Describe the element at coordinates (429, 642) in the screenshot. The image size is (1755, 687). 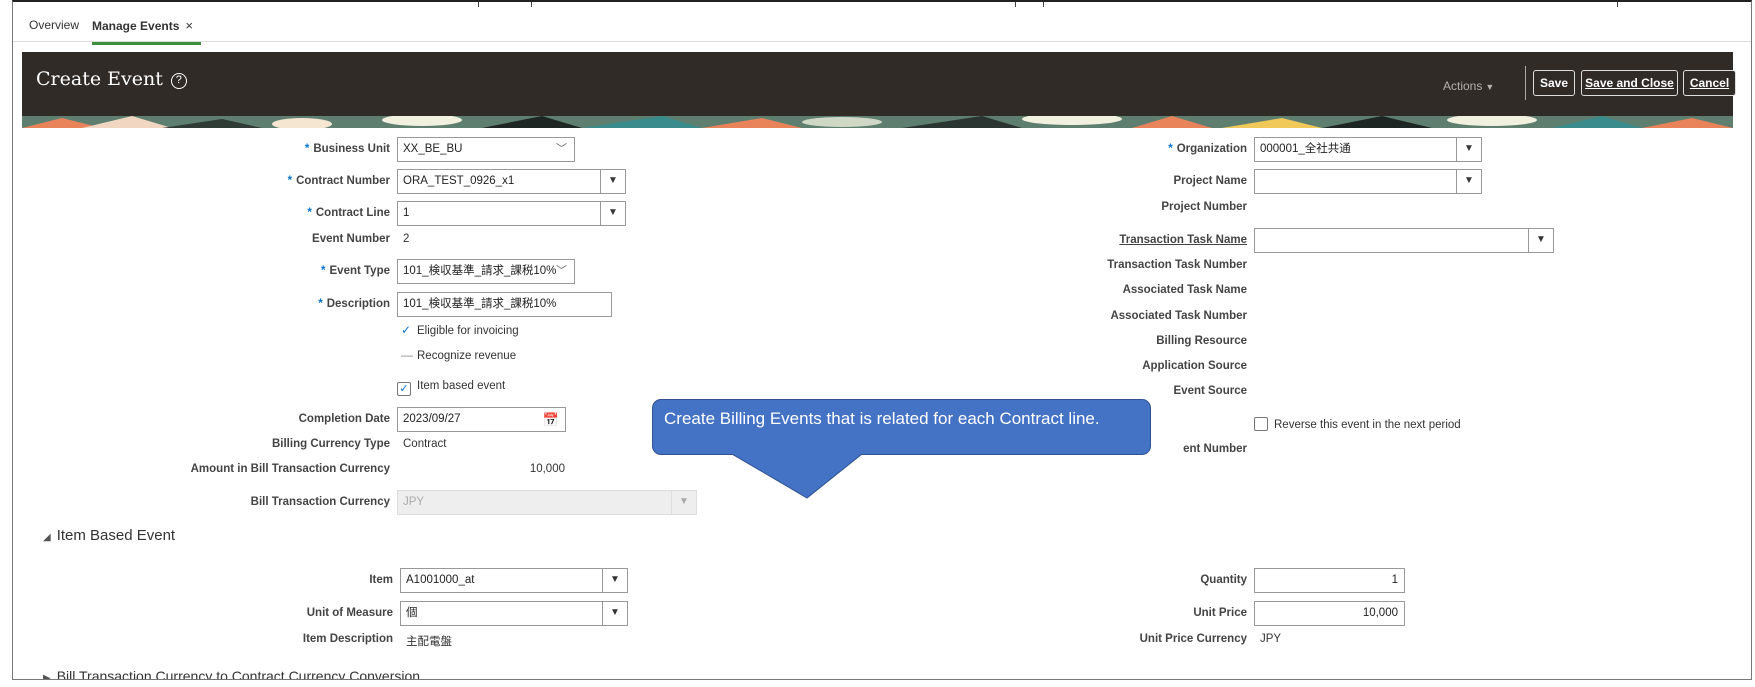
I see `item-description-value: 主配電盤` at that location.